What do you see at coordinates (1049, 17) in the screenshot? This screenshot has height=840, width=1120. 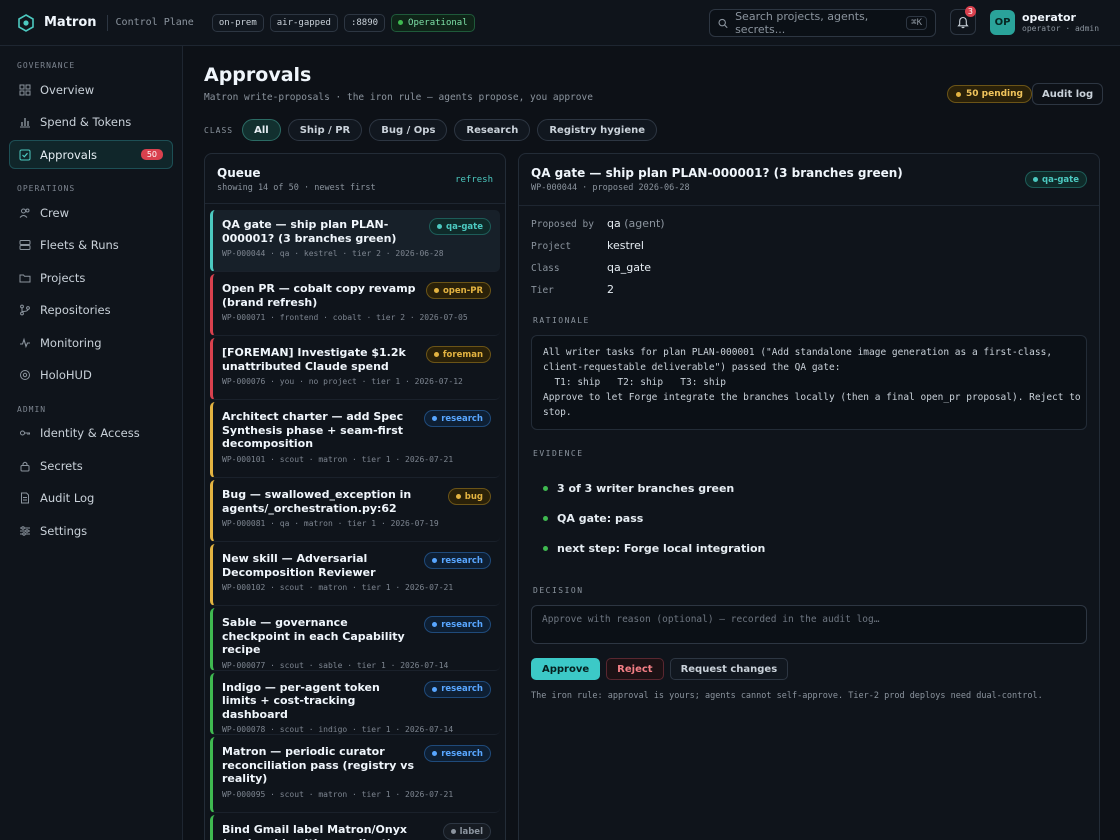 I see `user-name: operator` at bounding box center [1049, 17].